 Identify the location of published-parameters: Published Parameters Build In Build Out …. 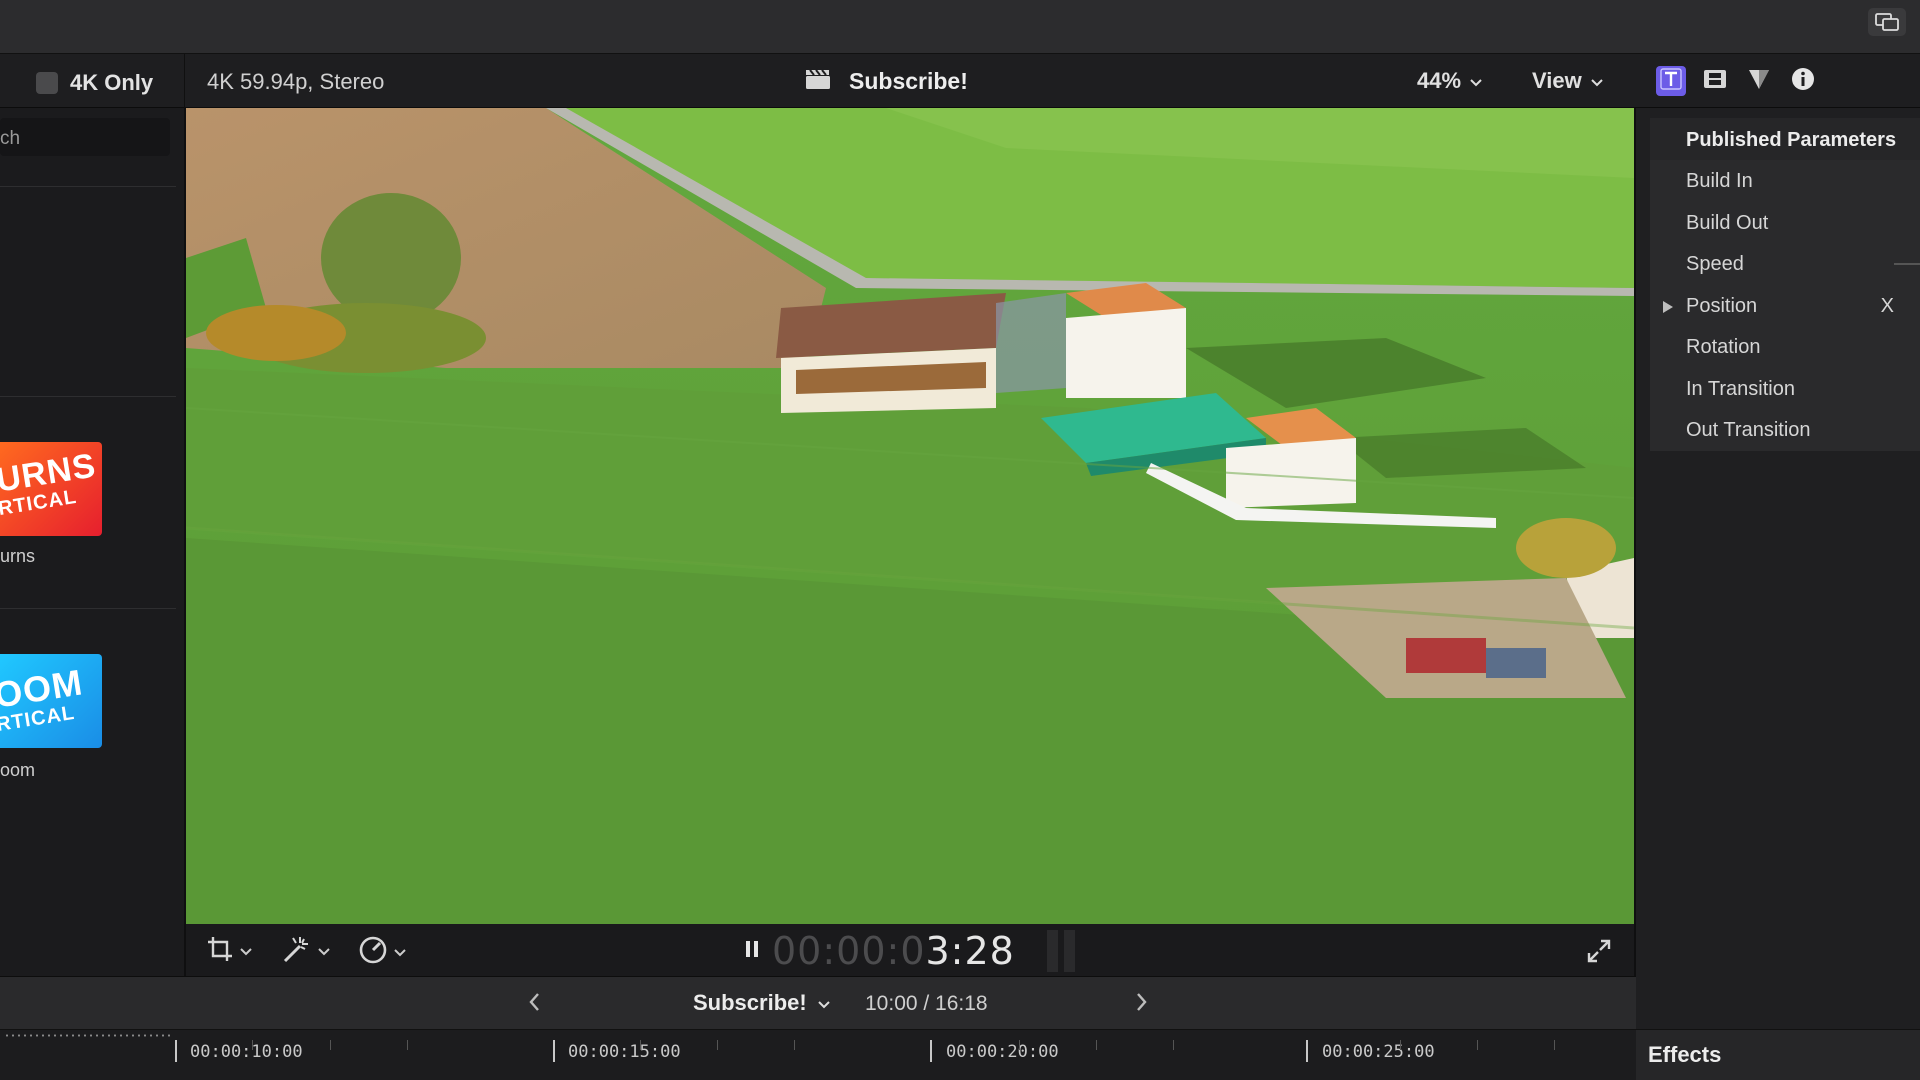
(1785, 284).